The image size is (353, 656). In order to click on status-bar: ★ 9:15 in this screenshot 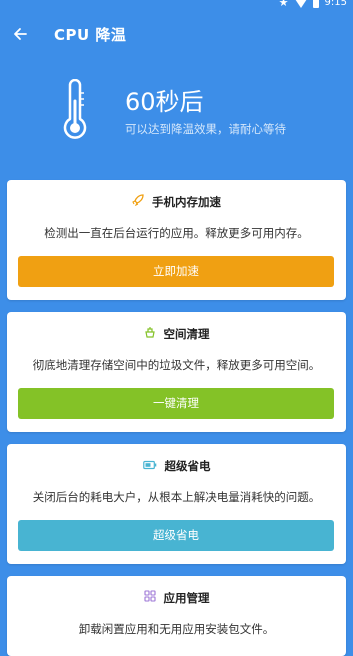, I will do `click(176, 5)`.